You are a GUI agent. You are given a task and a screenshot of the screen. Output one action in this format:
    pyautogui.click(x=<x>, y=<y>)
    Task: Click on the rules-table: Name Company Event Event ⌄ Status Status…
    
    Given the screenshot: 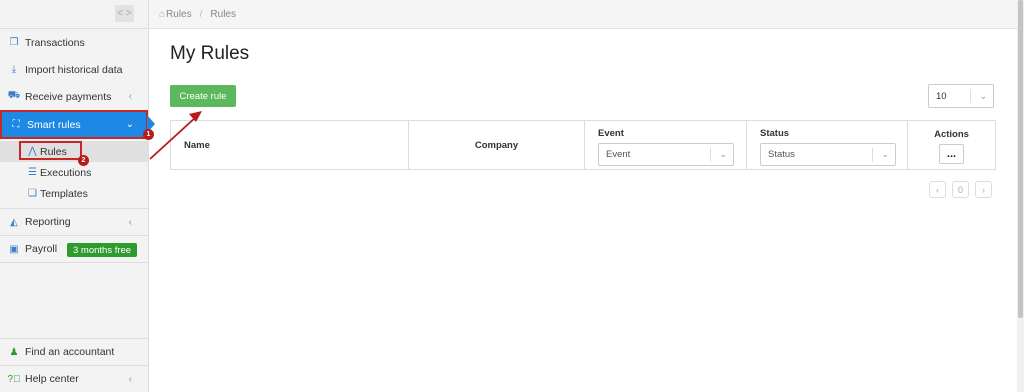 What is the action you would take?
    pyautogui.click(x=583, y=145)
    